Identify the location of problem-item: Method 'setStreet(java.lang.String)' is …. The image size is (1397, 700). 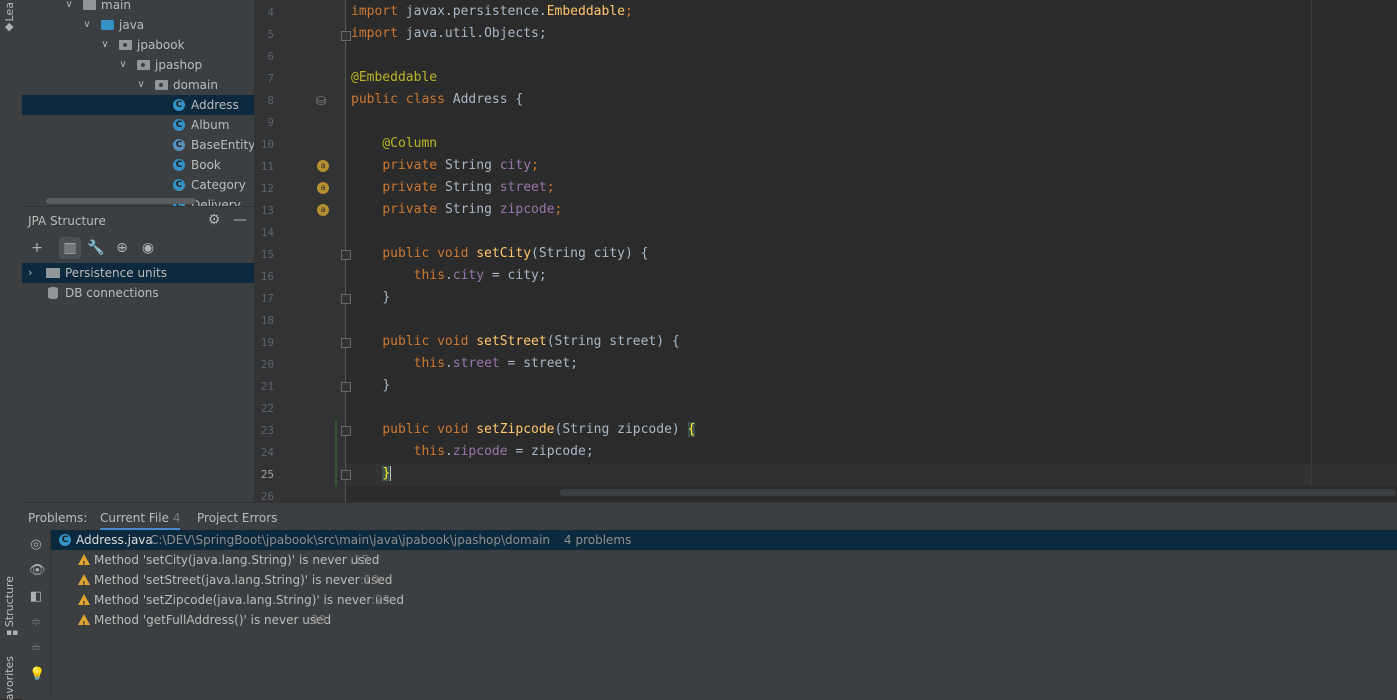
(724, 582).